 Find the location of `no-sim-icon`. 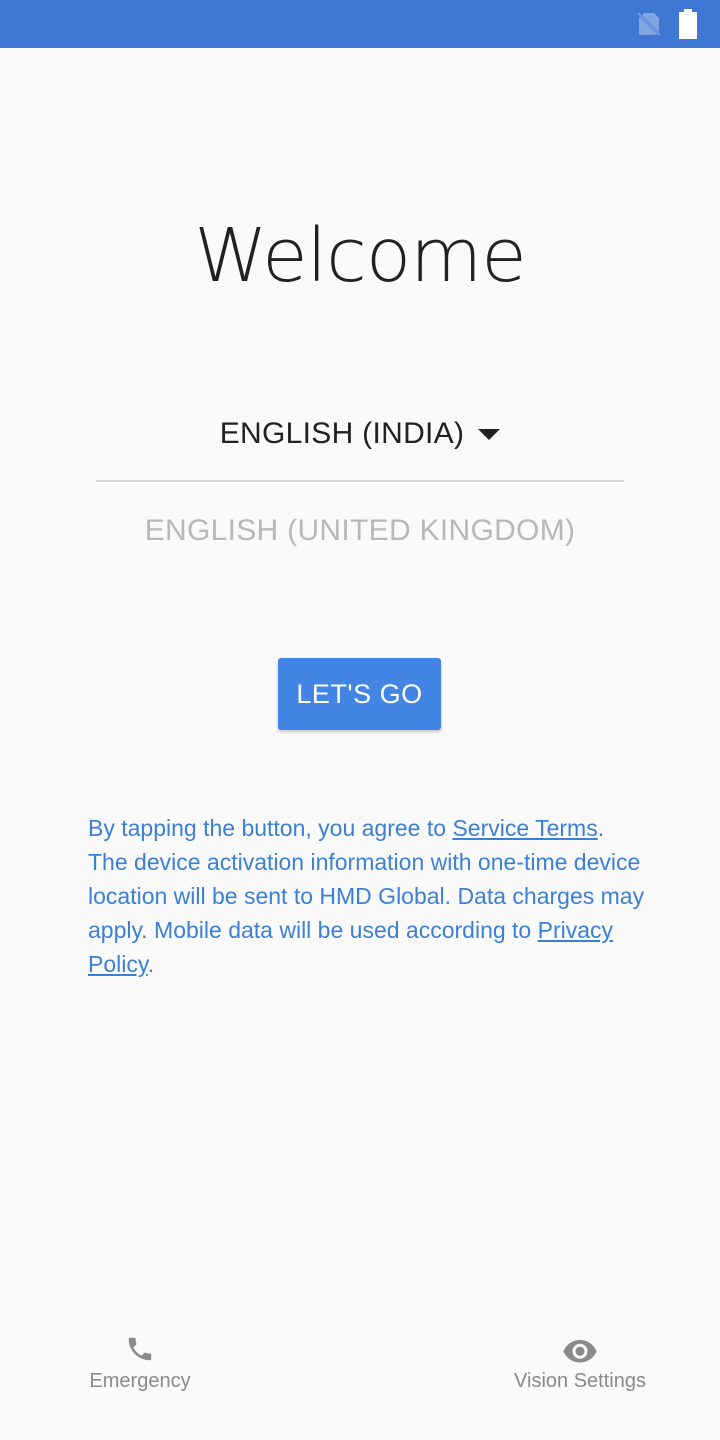

no-sim-icon is located at coordinates (649, 24).